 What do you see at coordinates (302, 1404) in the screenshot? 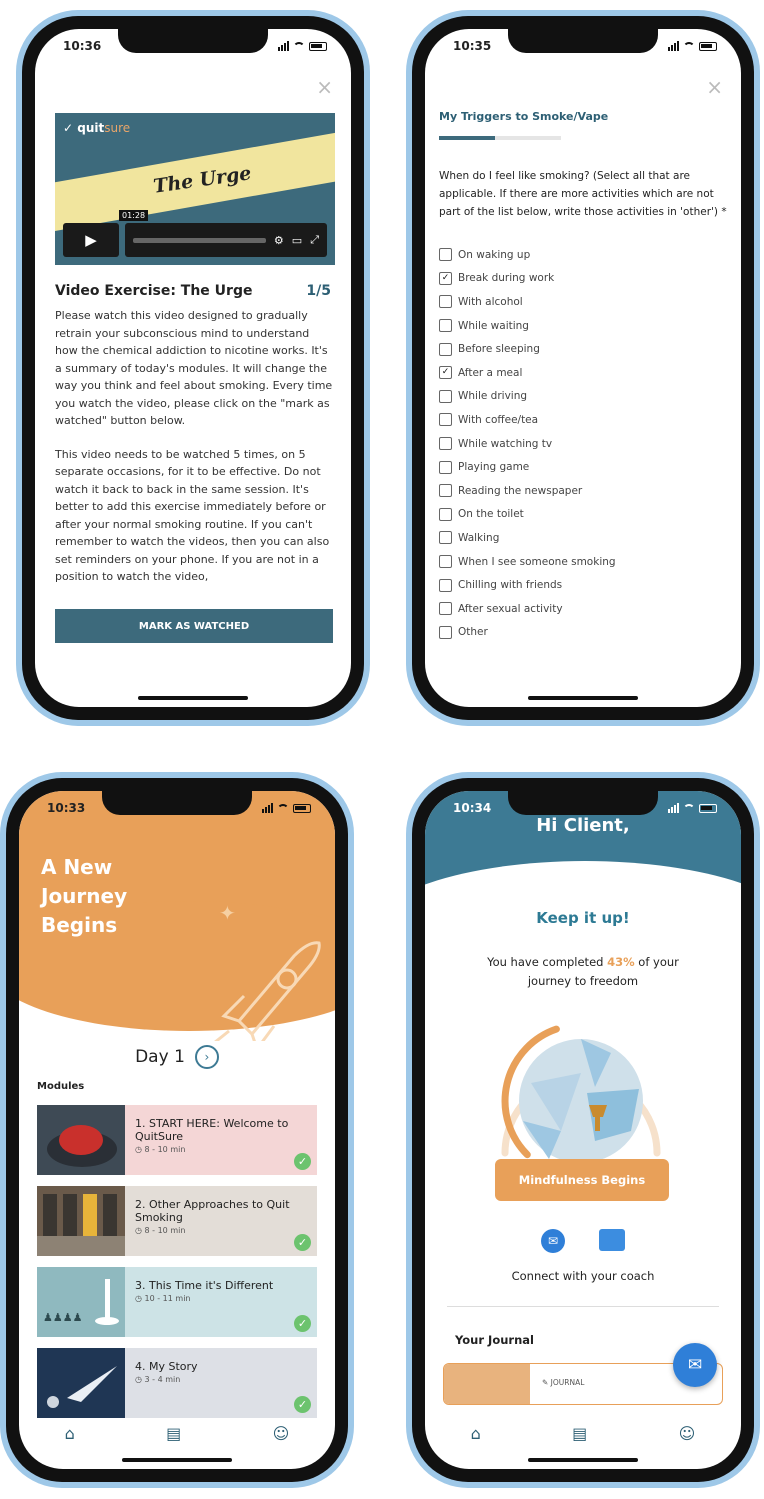
I see `completed-check-icon: ✓` at bounding box center [302, 1404].